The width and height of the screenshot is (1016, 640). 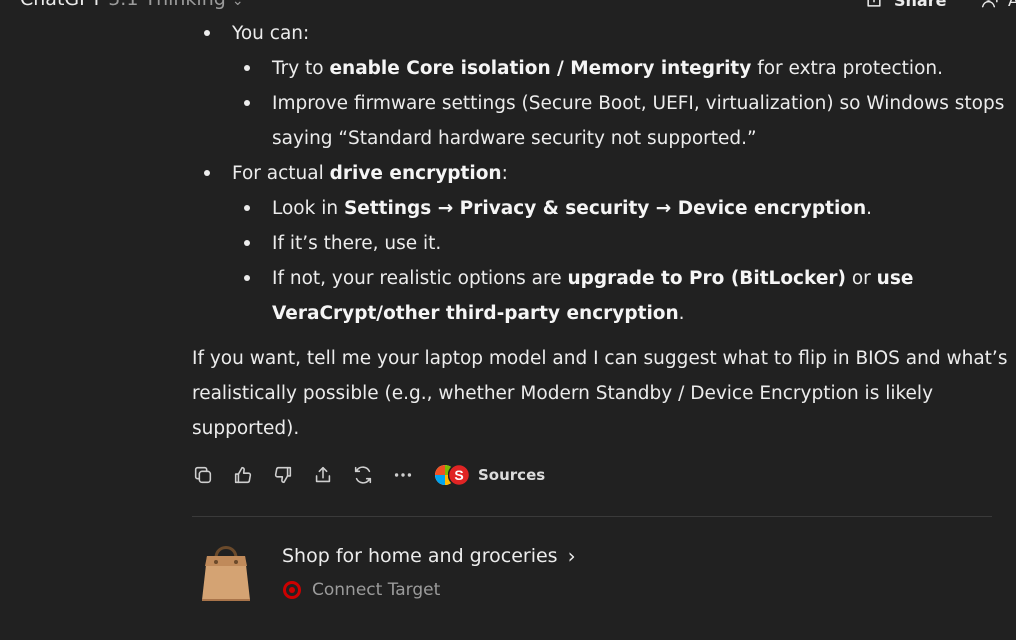 What do you see at coordinates (920, 5) in the screenshot?
I see `share-label: Share` at bounding box center [920, 5].